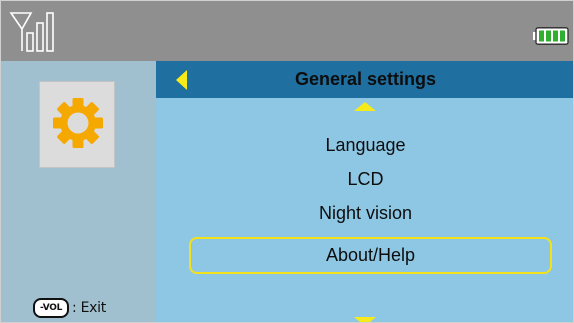  I want to click on signal-icon, so click(31, 32).